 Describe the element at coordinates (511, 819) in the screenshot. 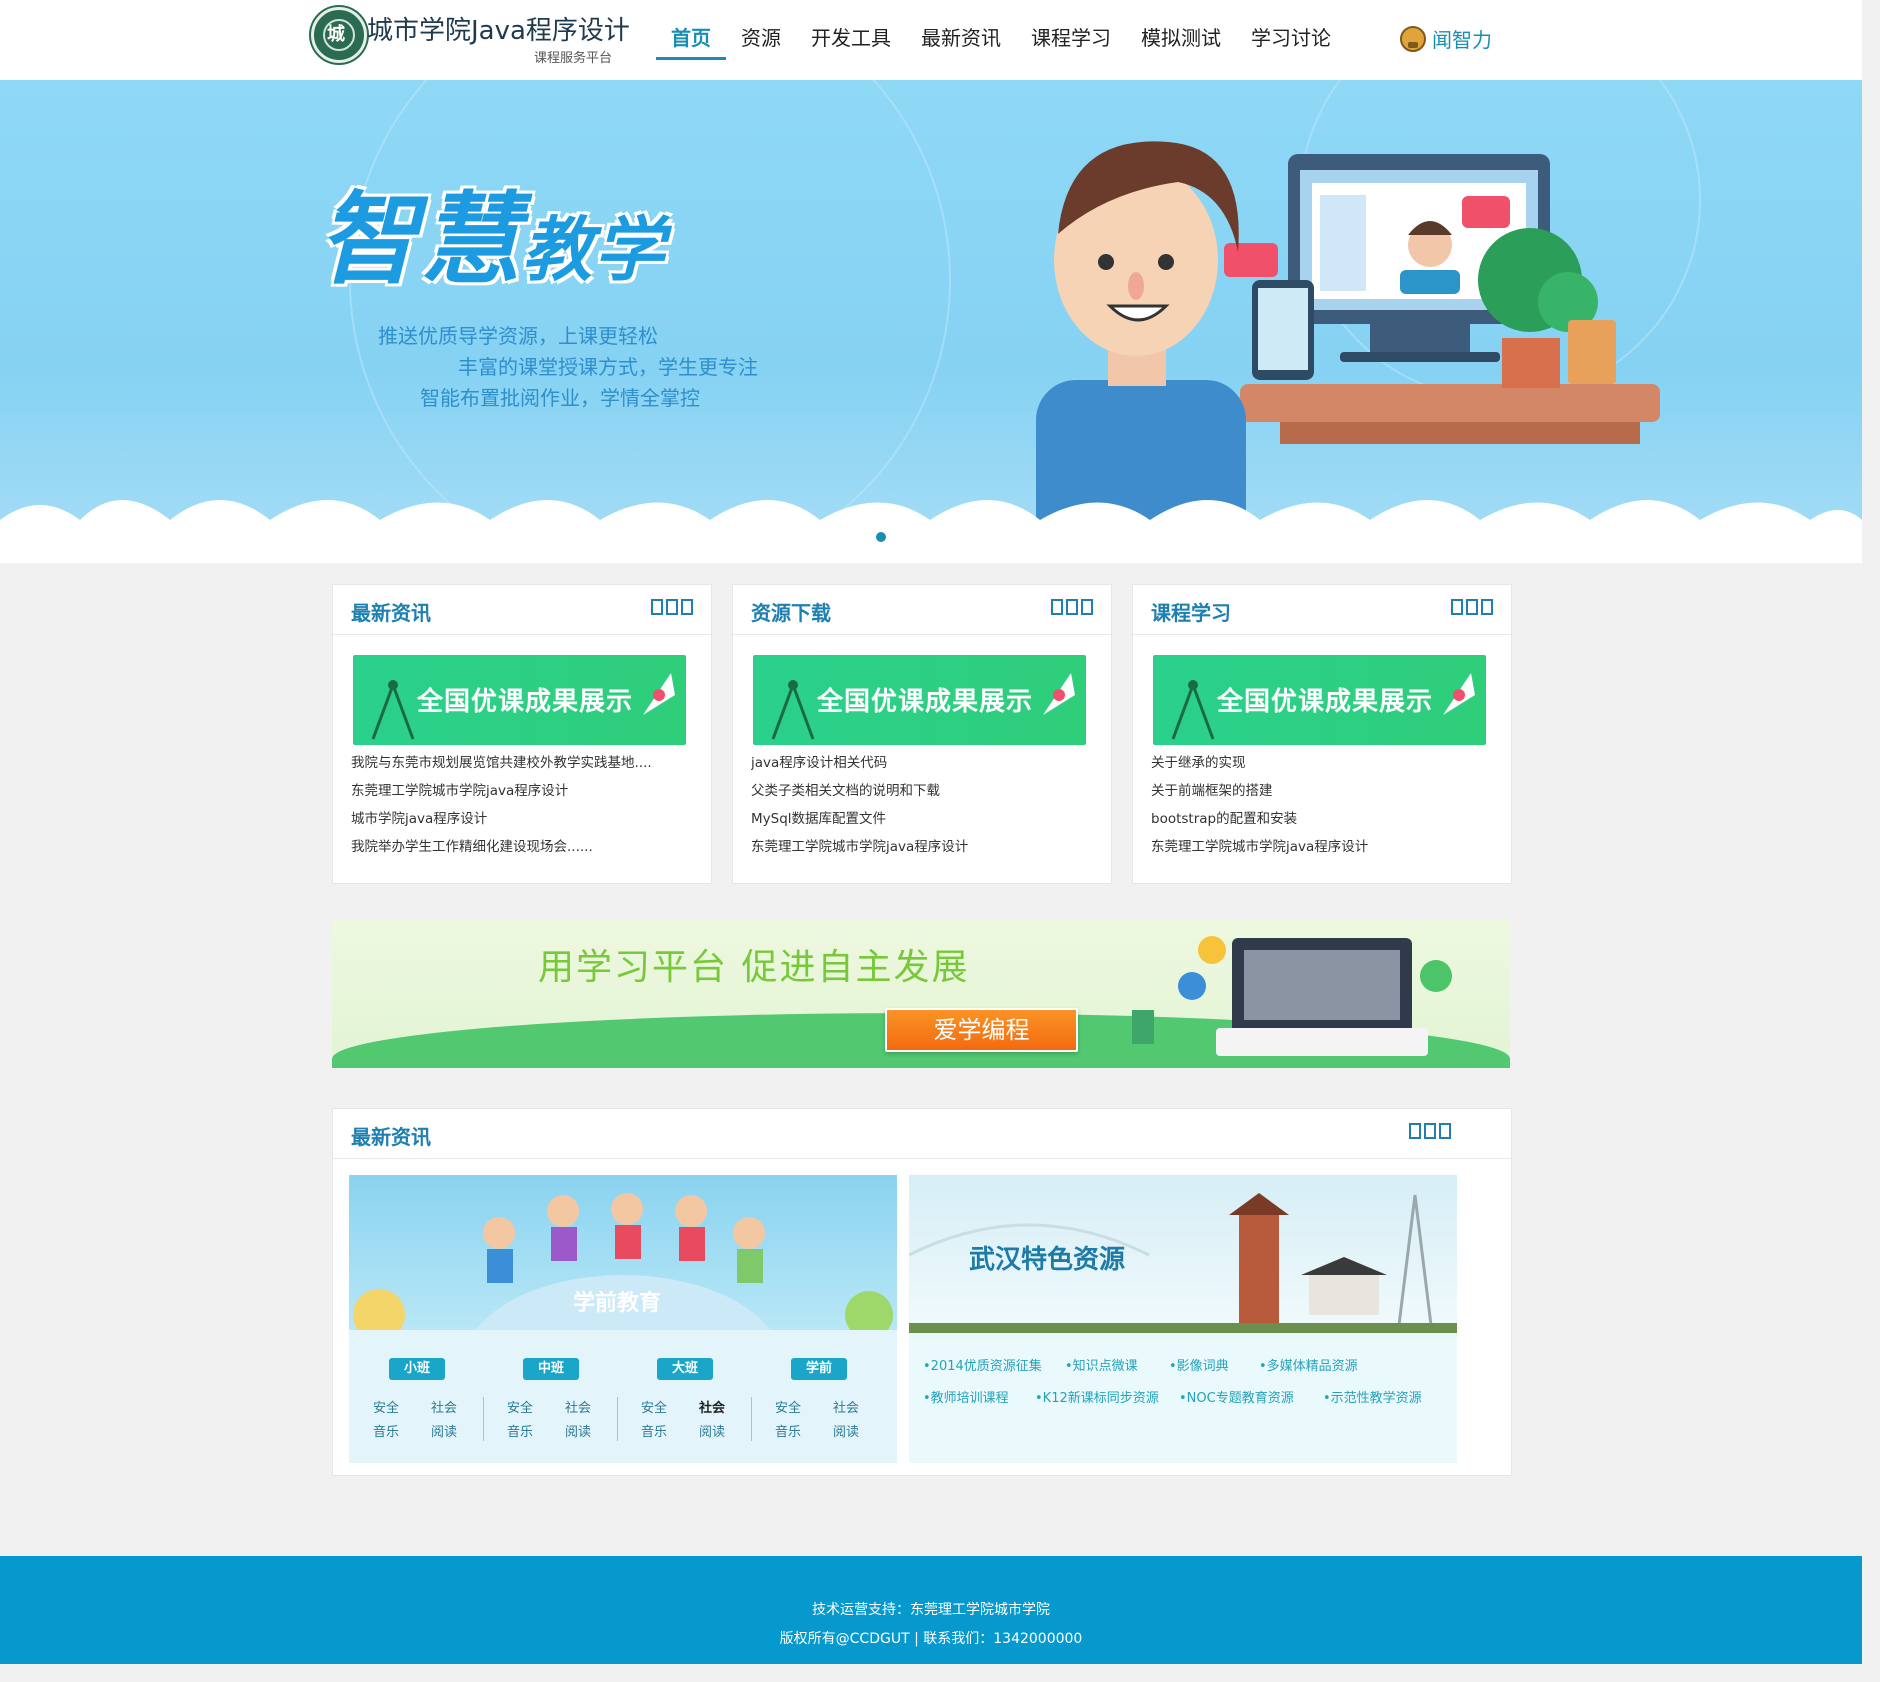

I see `list-item: 城市学院java程序设计` at that location.